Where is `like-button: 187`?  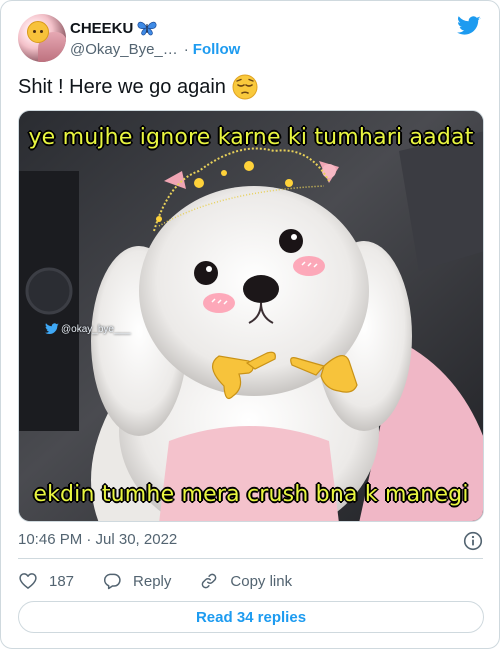 like-button: 187 is located at coordinates (46, 581).